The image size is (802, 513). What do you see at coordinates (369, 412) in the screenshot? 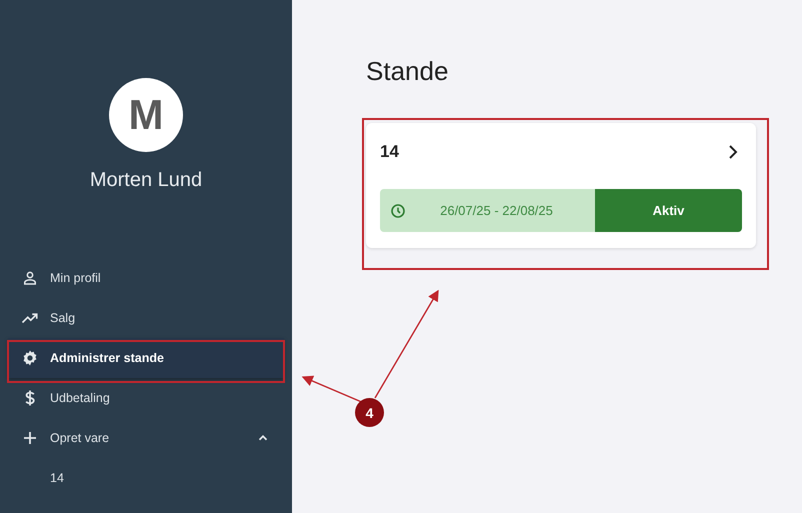
I see `callout-badge: 4` at bounding box center [369, 412].